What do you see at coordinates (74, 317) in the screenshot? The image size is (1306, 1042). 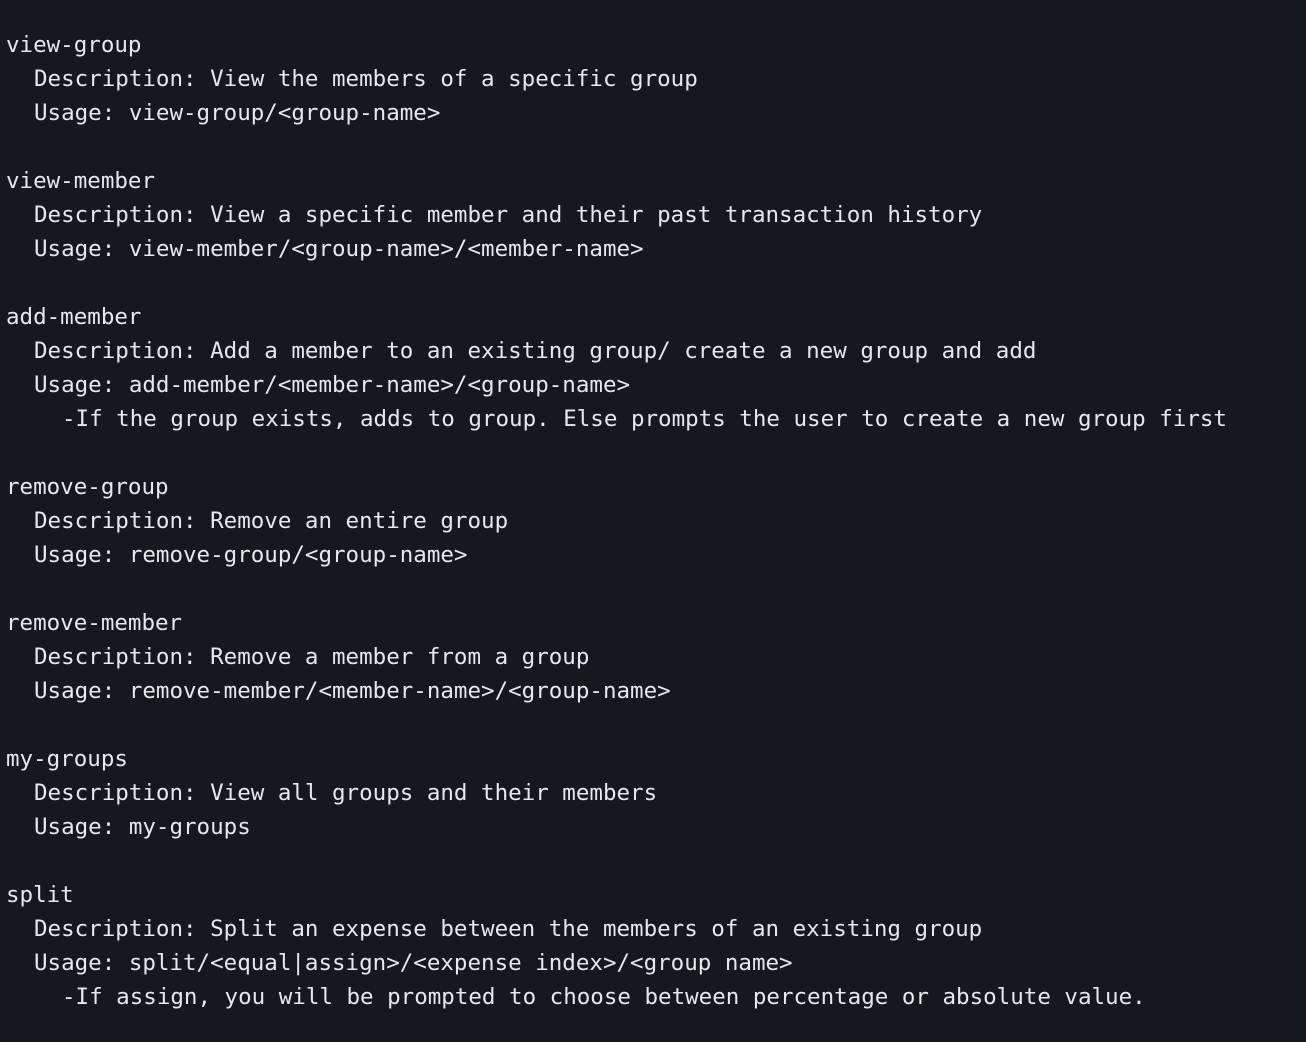 I see `command-name: add-member` at bounding box center [74, 317].